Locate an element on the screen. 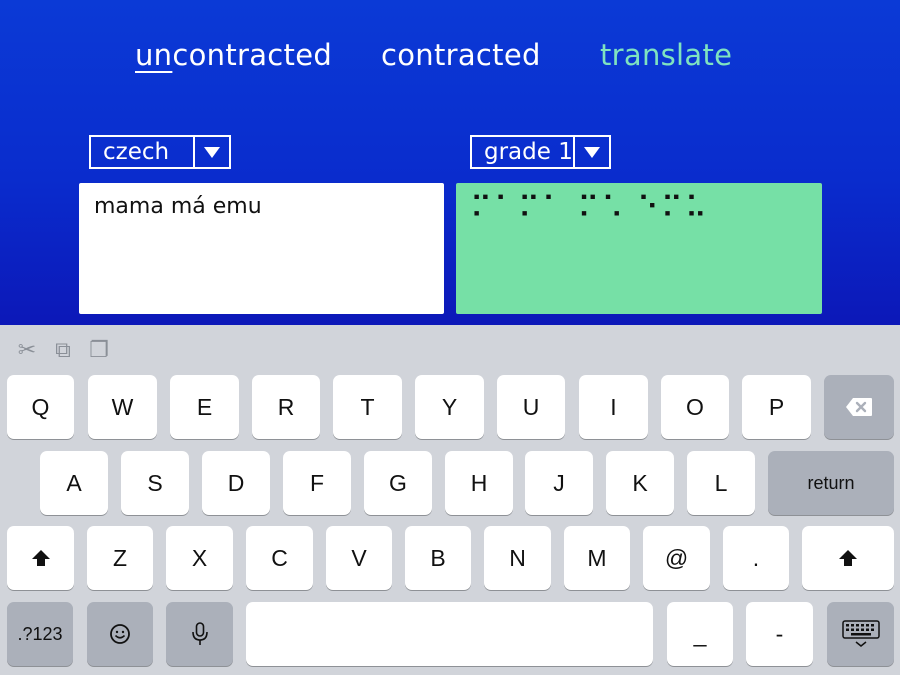 This screenshot has width=900, height=675. grade-dropdown: grade 1 is located at coordinates (540, 152).